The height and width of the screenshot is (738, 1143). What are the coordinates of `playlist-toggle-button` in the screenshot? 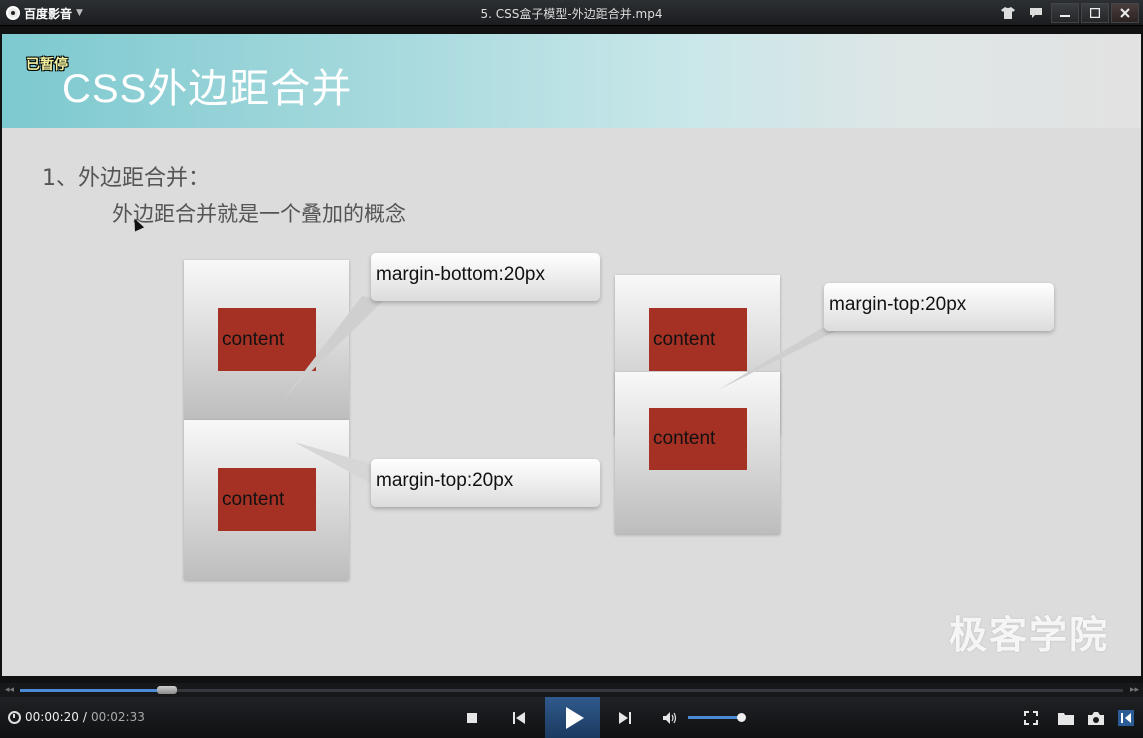 It's located at (1126, 718).